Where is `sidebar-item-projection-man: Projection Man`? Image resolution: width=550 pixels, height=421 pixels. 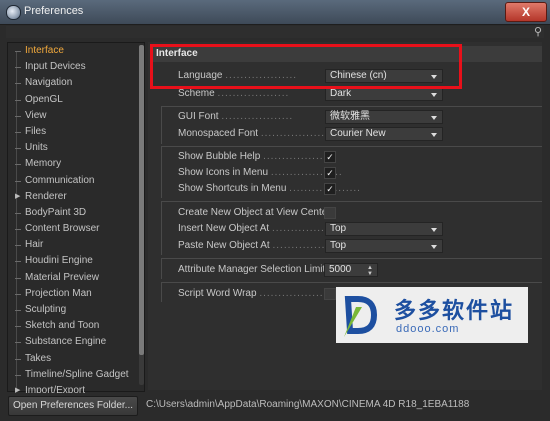 sidebar-item-projection-man: Projection Man is located at coordinates (72, 294).